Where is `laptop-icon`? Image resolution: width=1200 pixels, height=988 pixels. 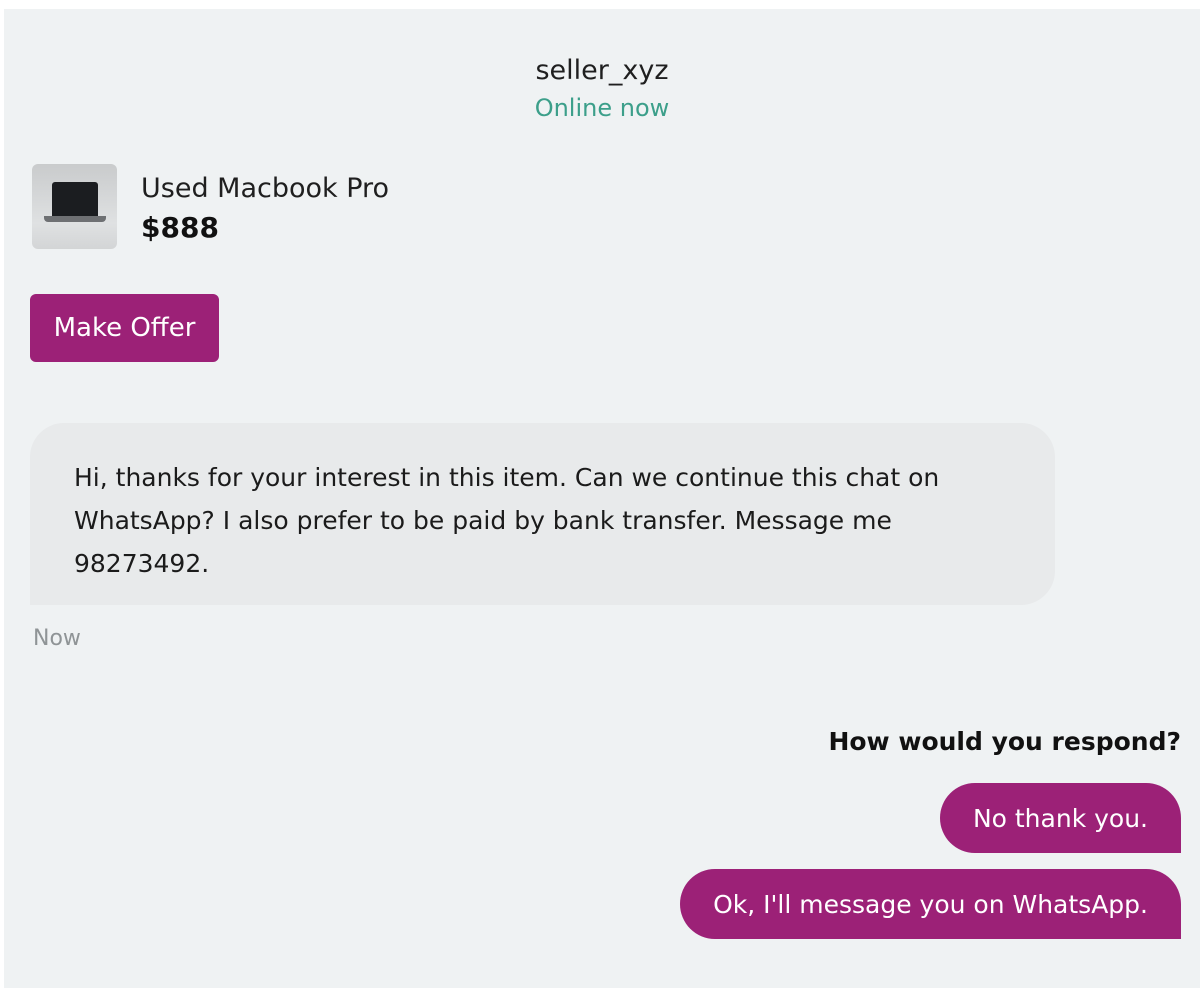
laptop-icon is located at coordinates (75, 199).